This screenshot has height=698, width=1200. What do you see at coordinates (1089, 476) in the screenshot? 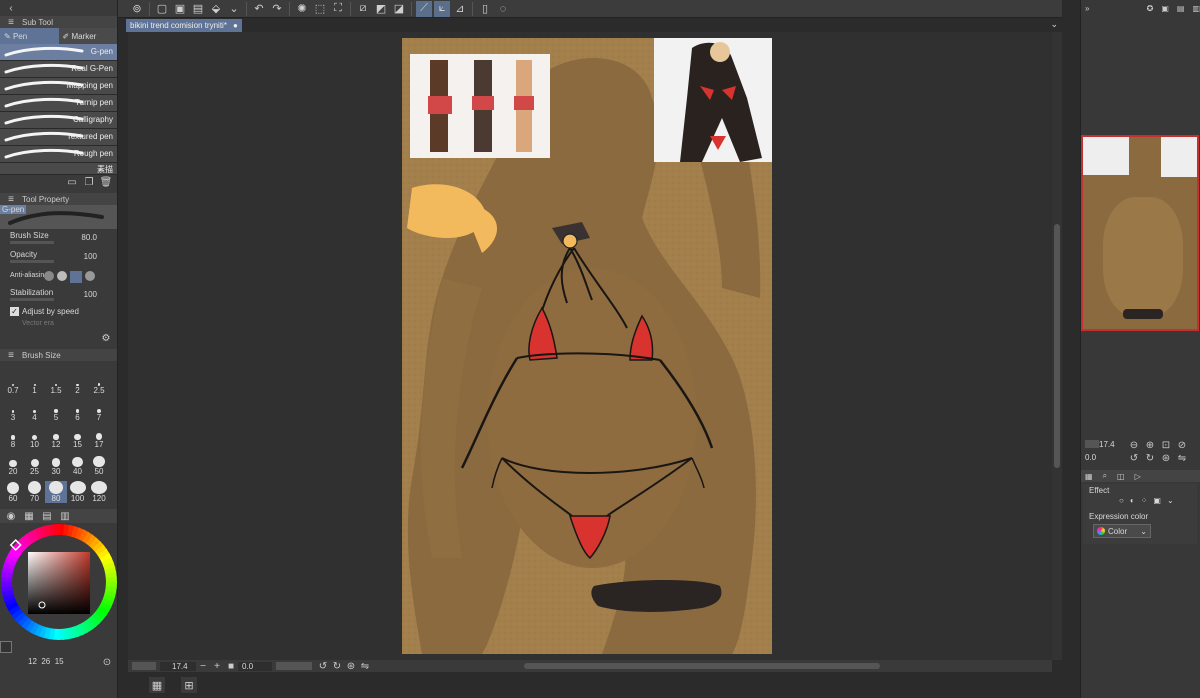
I see `layer-property-tab-icon: ▦` at bounding box center [1089, 476].